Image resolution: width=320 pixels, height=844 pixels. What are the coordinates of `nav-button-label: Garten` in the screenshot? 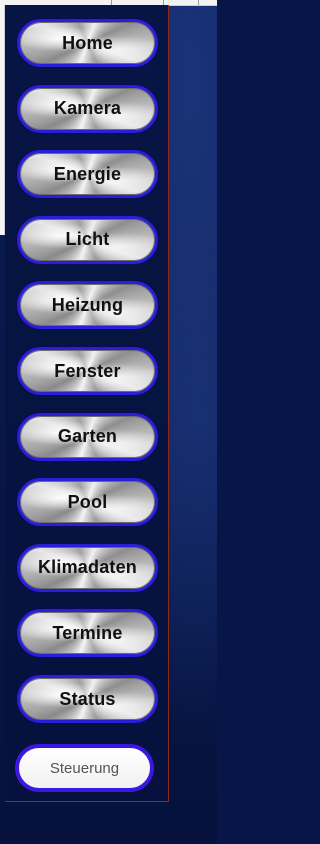 It's located at (87, 436).